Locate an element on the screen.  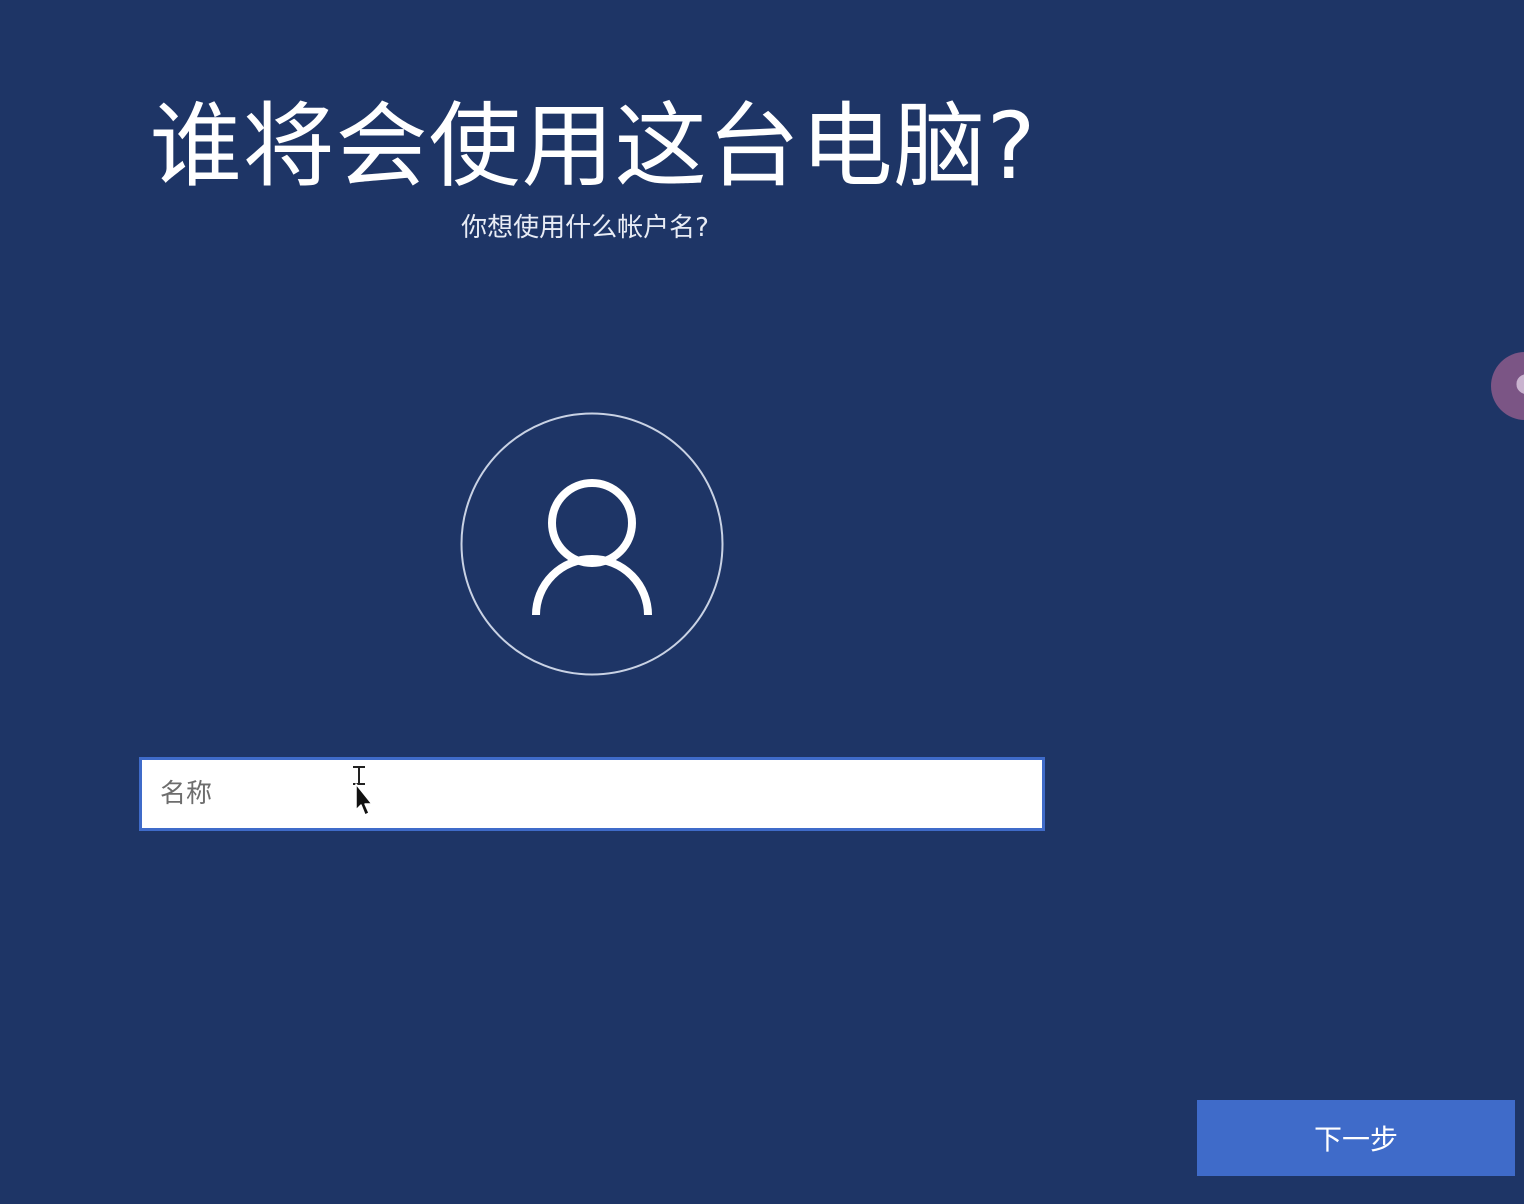
next-button: 下一步 is located at coordinates (1356, 1138).